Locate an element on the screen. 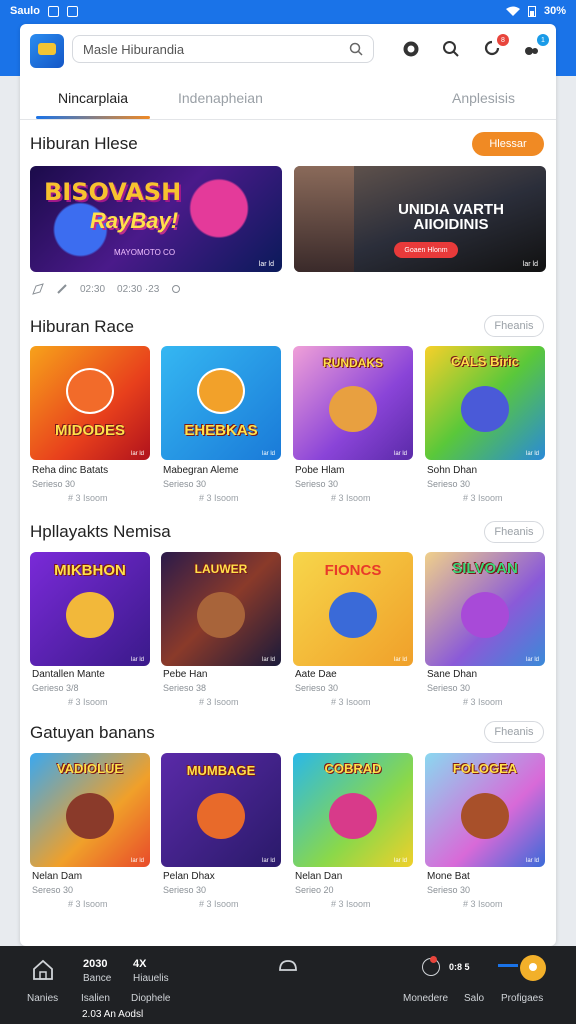 The height and width of the screenshot is (1024, 576). game-tile: MUMBAGE lar ld is located at coordinates (221, 810).